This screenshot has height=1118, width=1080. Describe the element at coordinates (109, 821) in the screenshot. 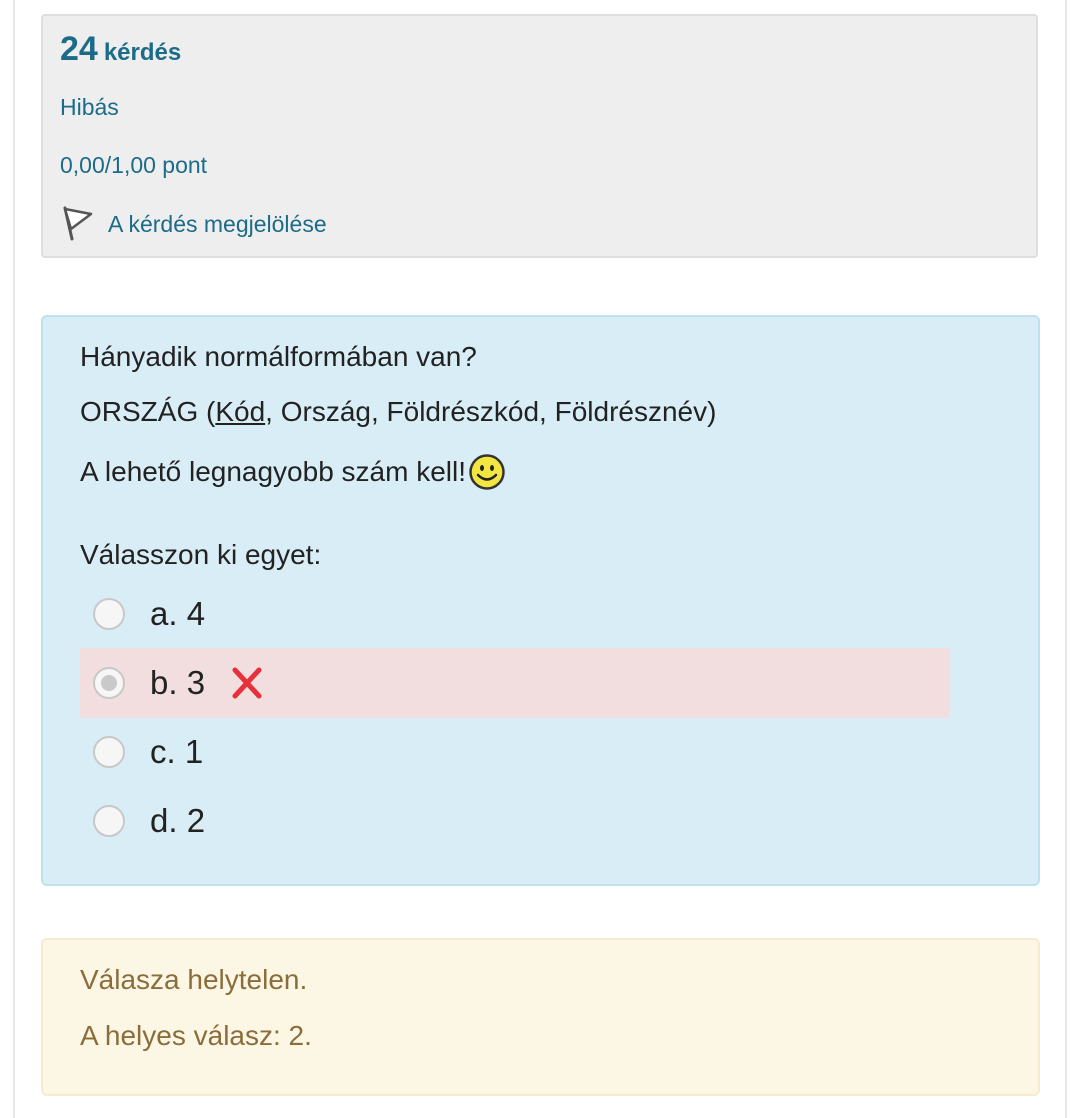

I see `answer-radio-d` at that location.